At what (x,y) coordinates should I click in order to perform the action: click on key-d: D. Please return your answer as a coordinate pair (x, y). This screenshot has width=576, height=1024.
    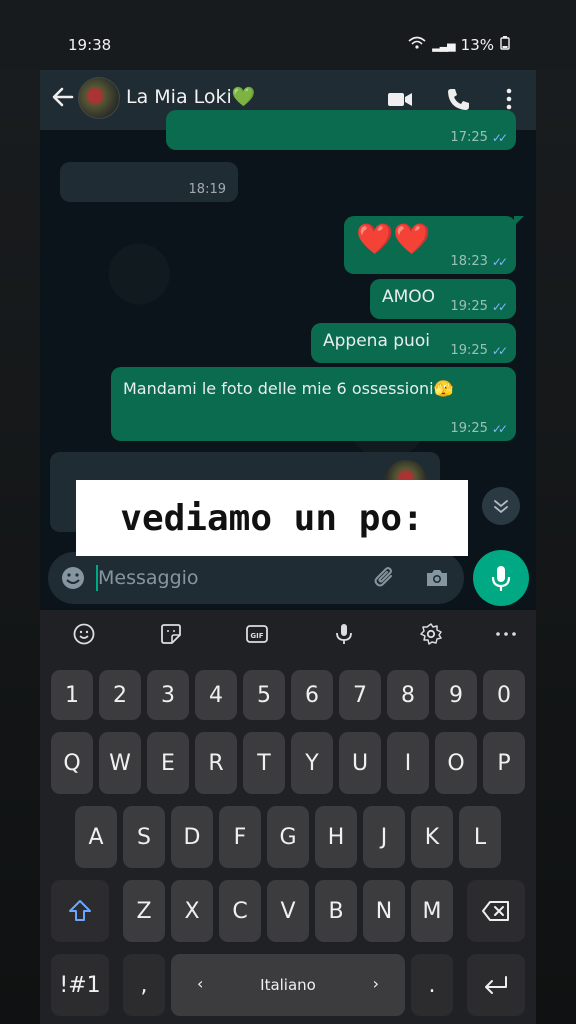
    Looking at the image, I should click on (192, 837).